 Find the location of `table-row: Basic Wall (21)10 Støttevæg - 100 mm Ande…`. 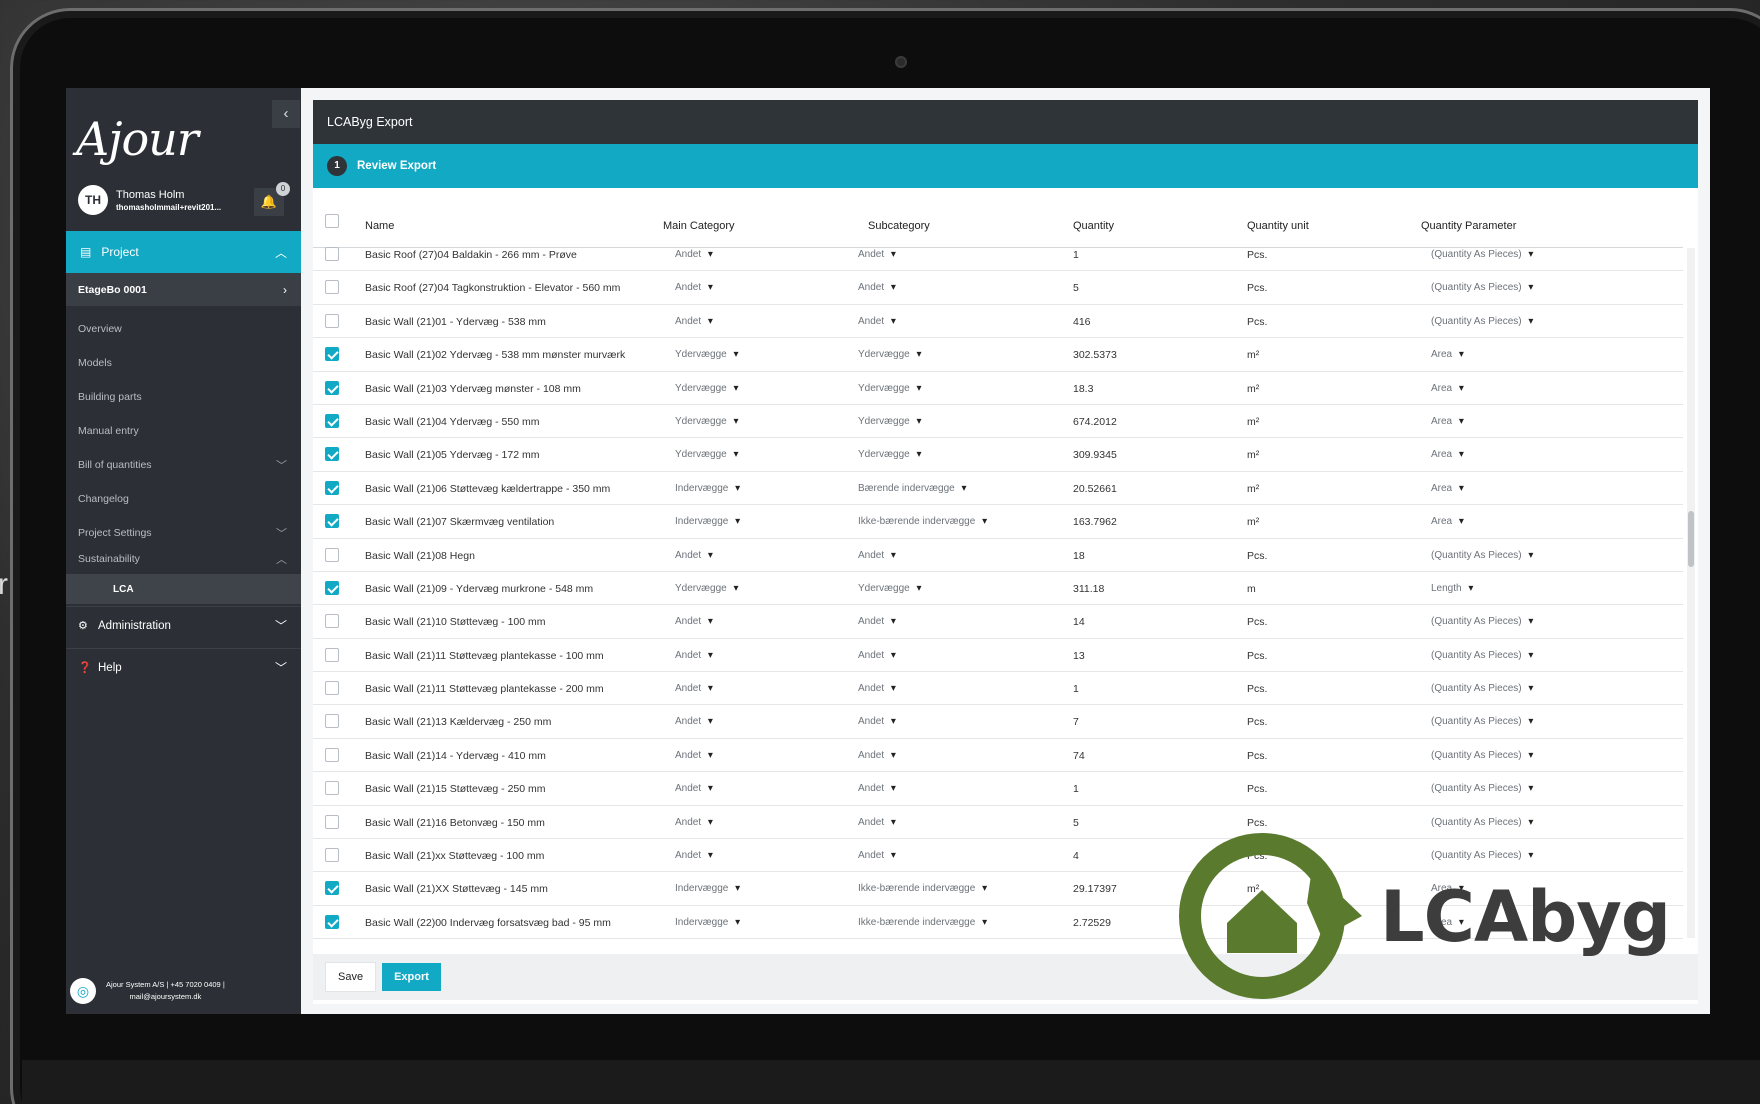

table-row: Basic Wall (21)10 Støttevæg - 100 mm Ande… is located at coordinates (998, 622).